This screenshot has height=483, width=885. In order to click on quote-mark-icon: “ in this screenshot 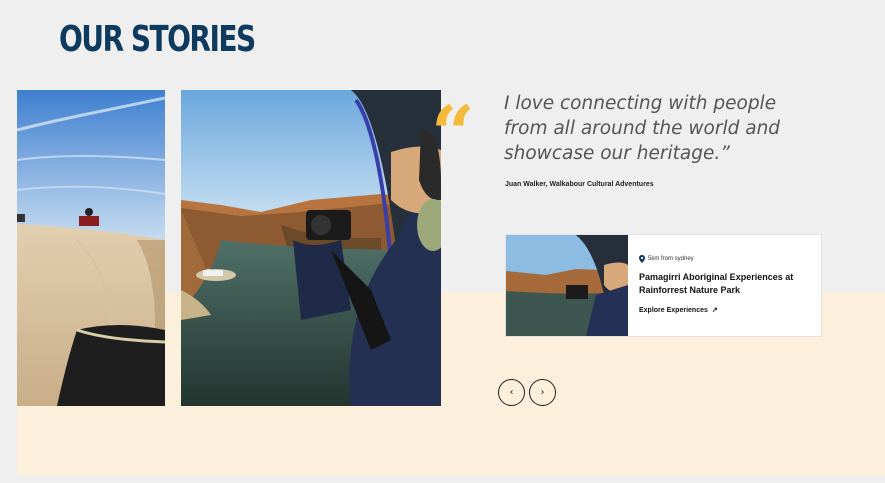, I will do `click(453, 133)`.